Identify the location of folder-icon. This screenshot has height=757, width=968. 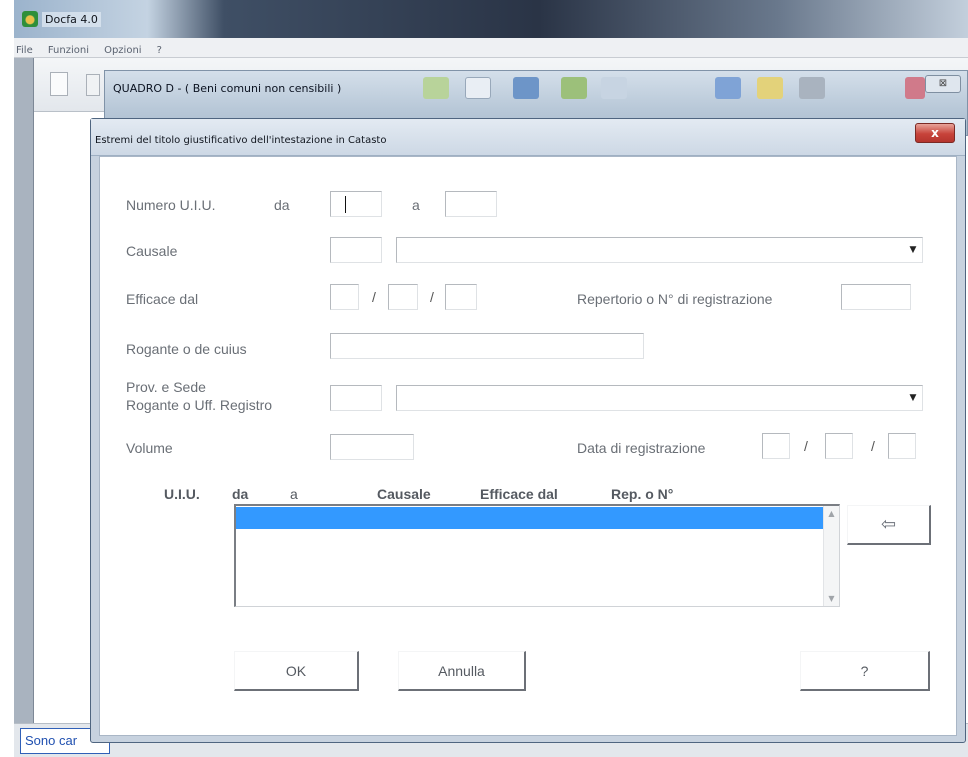
(770, 88).